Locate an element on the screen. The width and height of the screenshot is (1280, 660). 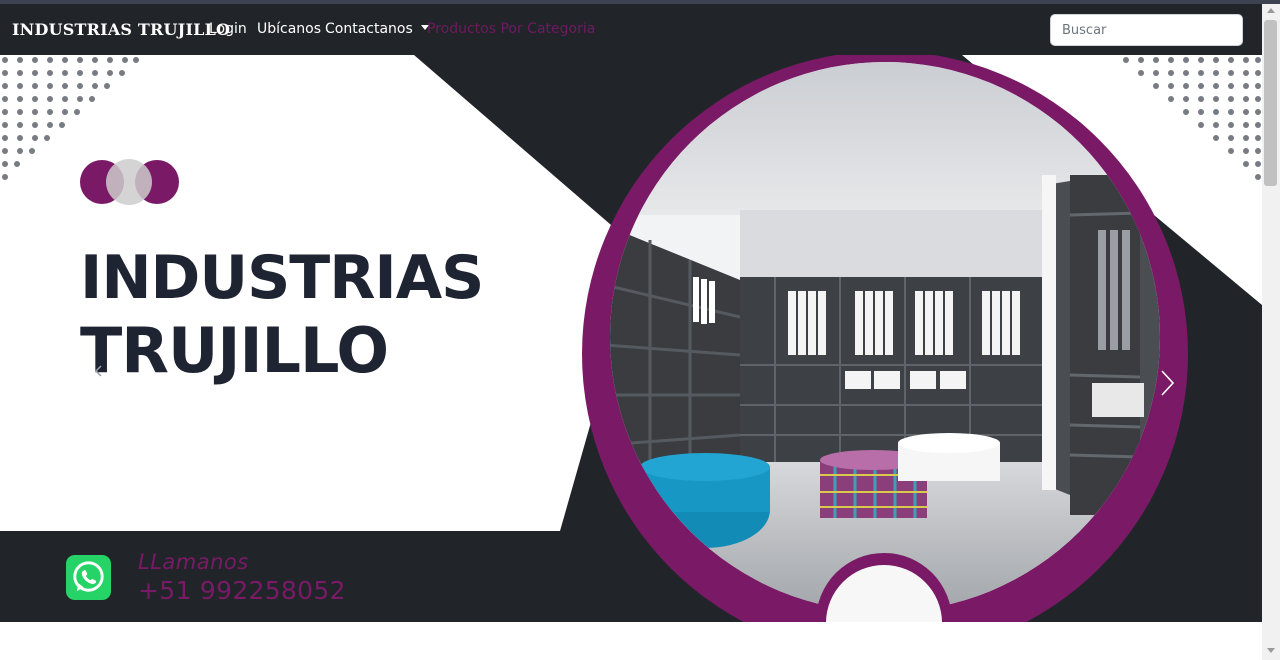
vertical-scrollbar is located at coordinates (1271, 332).